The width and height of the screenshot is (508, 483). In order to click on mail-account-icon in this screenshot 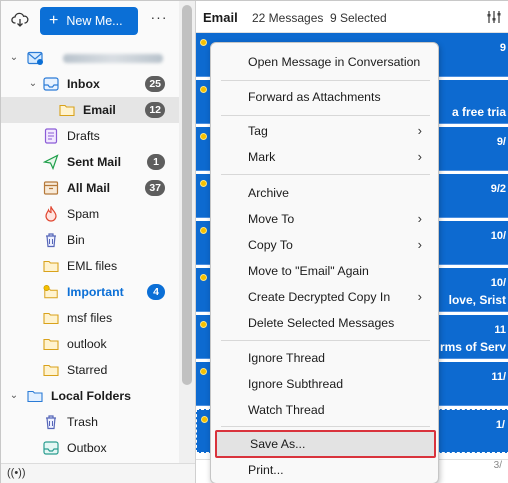, I will do `click(35, 58)`.